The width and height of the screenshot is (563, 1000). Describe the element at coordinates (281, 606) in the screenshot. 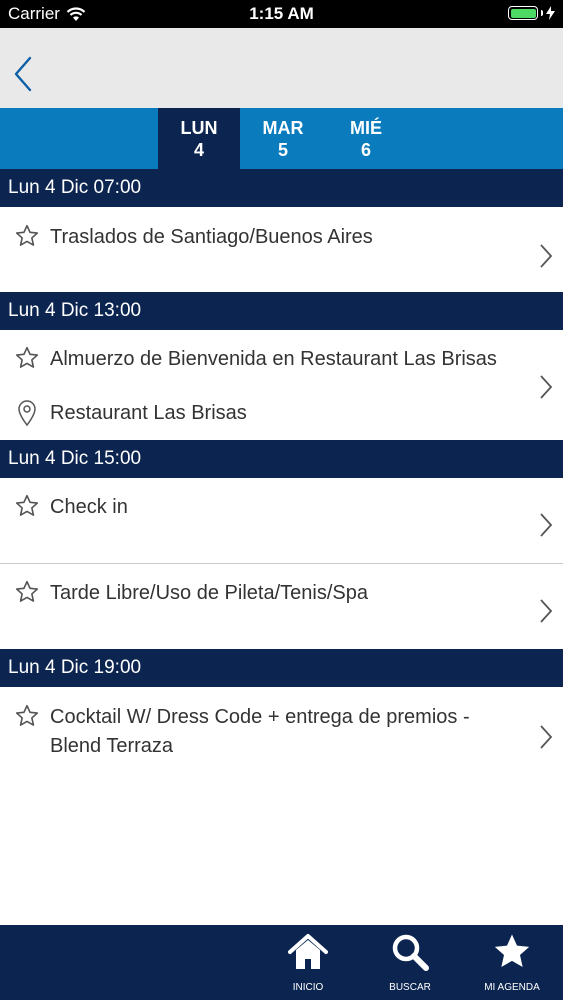

I see `event-row: Tarde Libre/Uso de Pileta/Tenis/Spa` at that location.